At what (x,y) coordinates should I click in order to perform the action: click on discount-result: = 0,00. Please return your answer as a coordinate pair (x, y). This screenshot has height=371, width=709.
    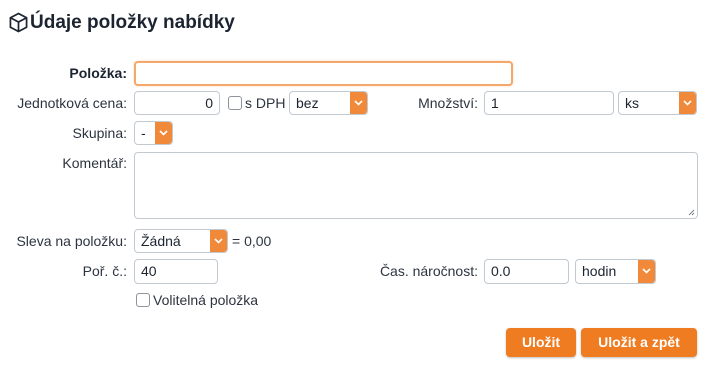
    Looking at the image, I should click on (252, 241).